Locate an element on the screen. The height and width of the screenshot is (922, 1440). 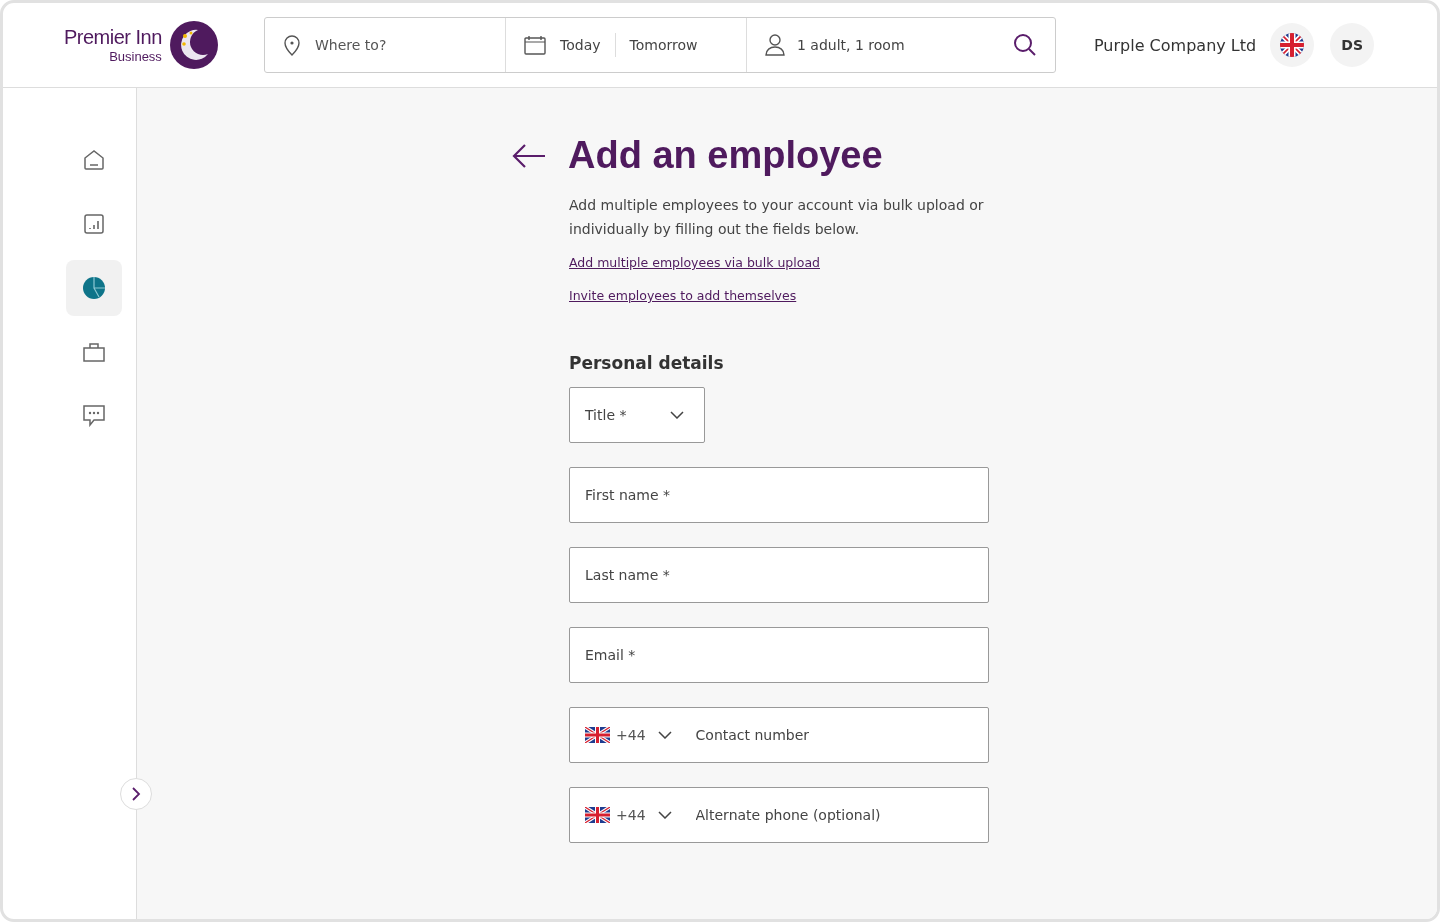
input-field: Last name * is located at coordinates (779, 575).